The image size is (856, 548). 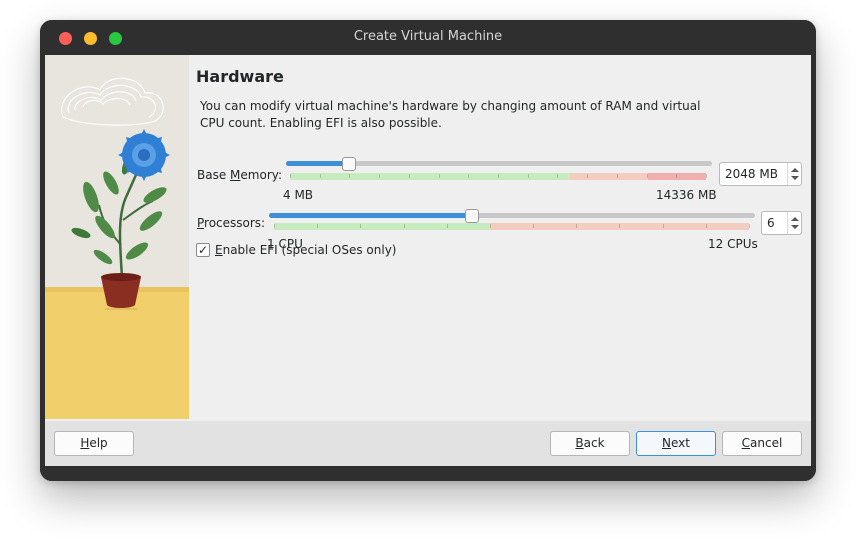 I want to click on next-button-rest: ext, so click(x=680, y=443).